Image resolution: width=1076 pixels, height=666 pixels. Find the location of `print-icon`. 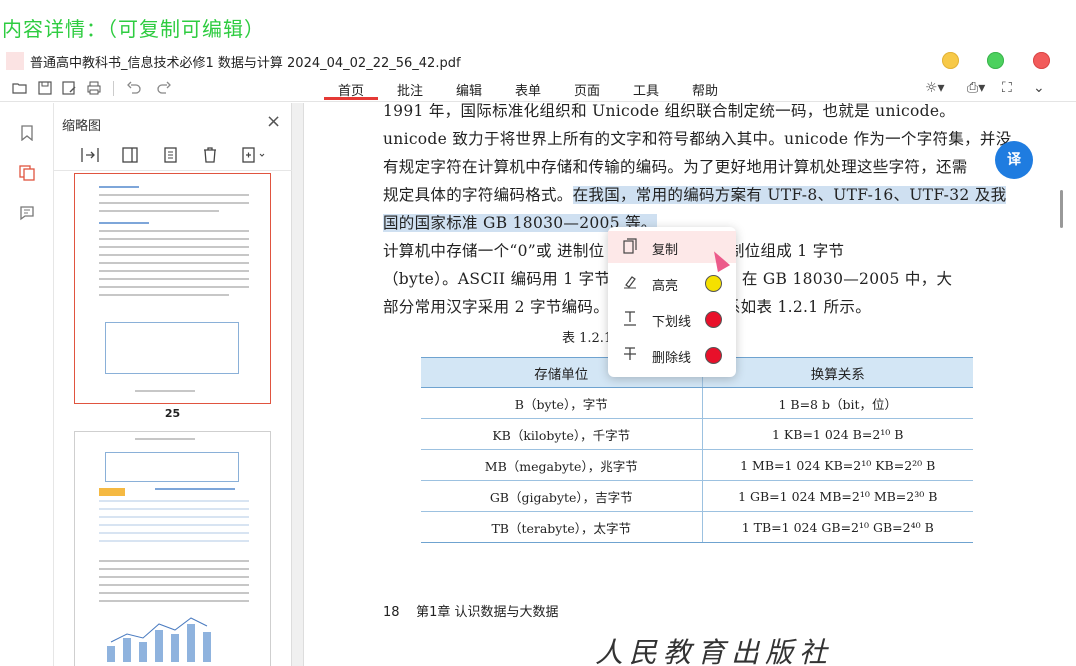

print-icon is located at coordinates (94, 88).